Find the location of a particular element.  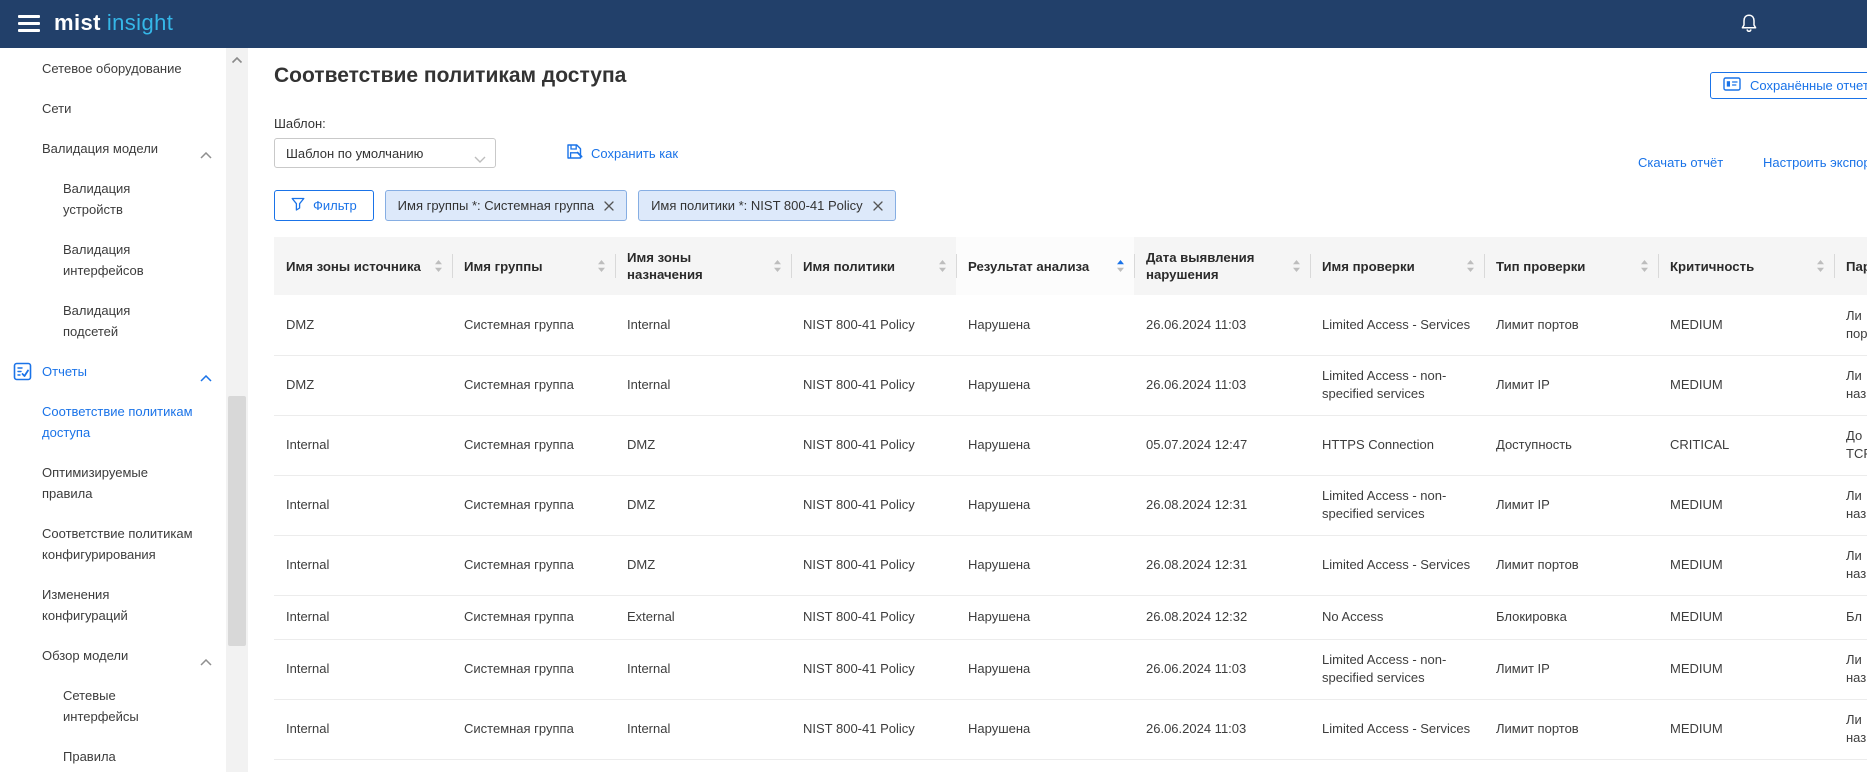

sidebar-scrollbar is located at coordinates (237, 410).